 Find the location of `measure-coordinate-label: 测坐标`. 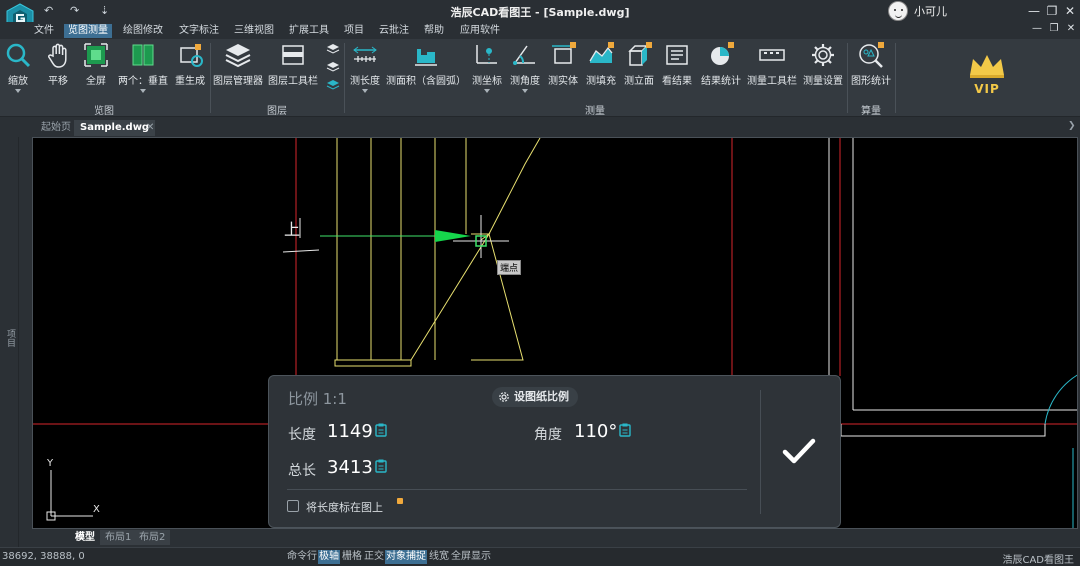

measure-coordinate-label: 测坐标 is located at coordinates (487, 81).